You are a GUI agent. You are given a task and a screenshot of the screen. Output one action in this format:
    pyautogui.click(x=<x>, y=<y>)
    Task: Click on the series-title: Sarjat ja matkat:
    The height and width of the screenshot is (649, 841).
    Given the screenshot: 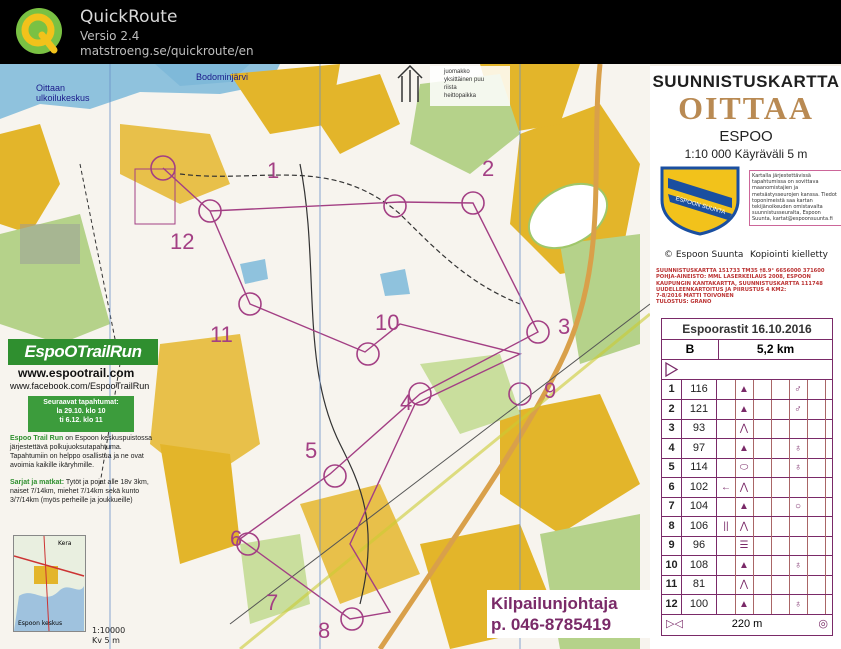 What is the action you would take?
    pyautogui.click(x=37, y=482)
    